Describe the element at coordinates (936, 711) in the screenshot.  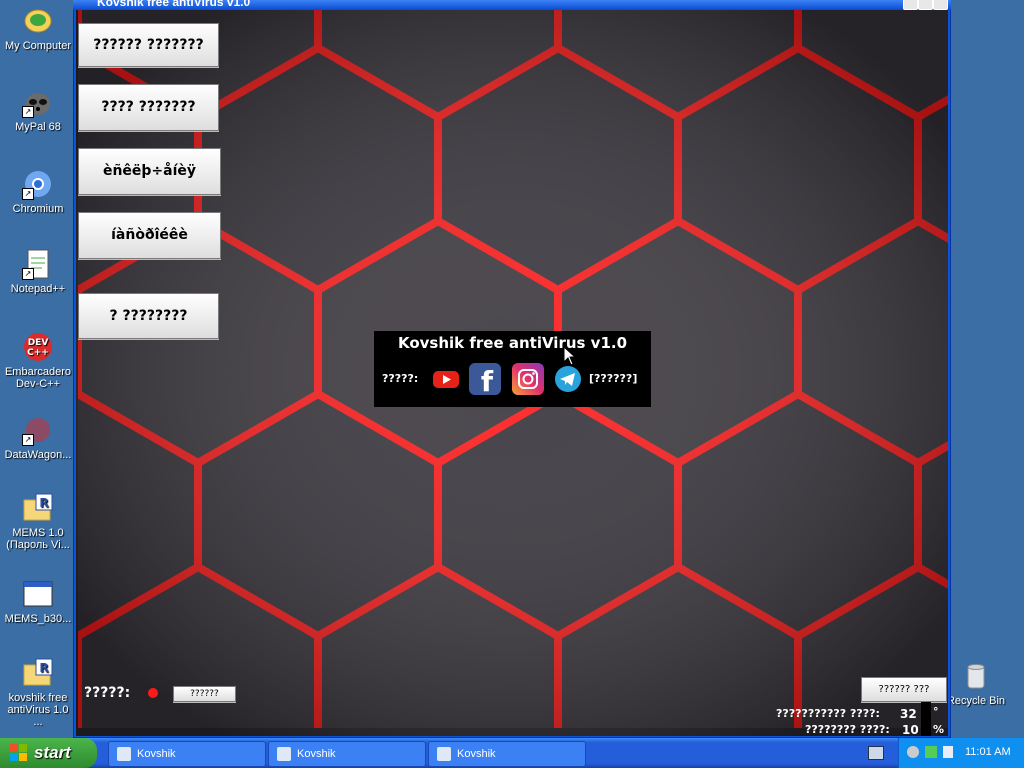
I see `stat1-unit: °` at that location.